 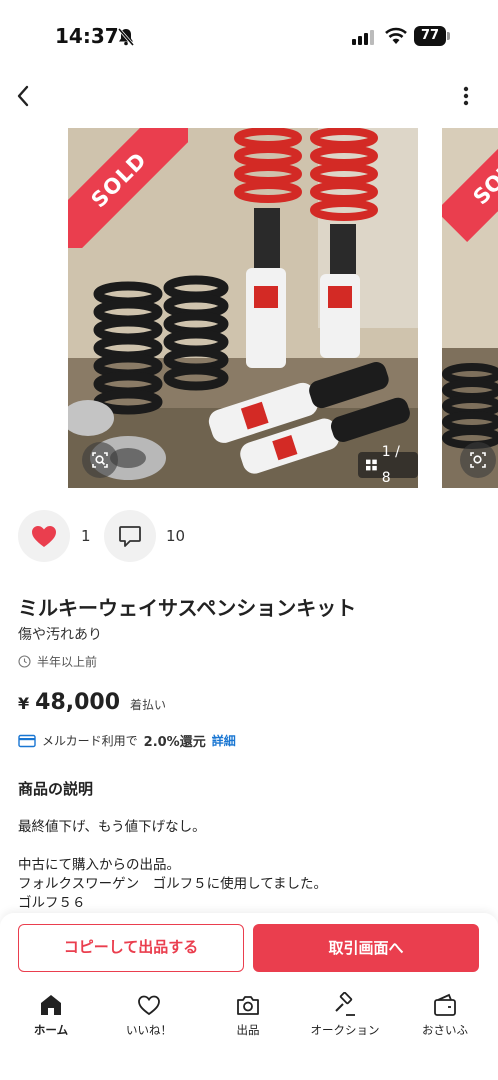 I want to click on item-condition: 傷や汚れあり, so click(x=60, y=635).